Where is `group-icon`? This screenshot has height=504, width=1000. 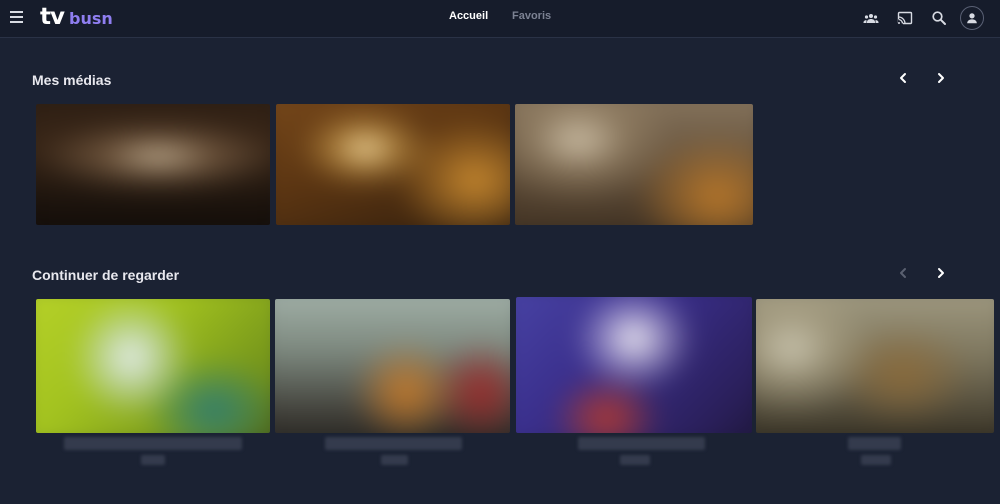 group-icon is located at coordinates (871, 18).